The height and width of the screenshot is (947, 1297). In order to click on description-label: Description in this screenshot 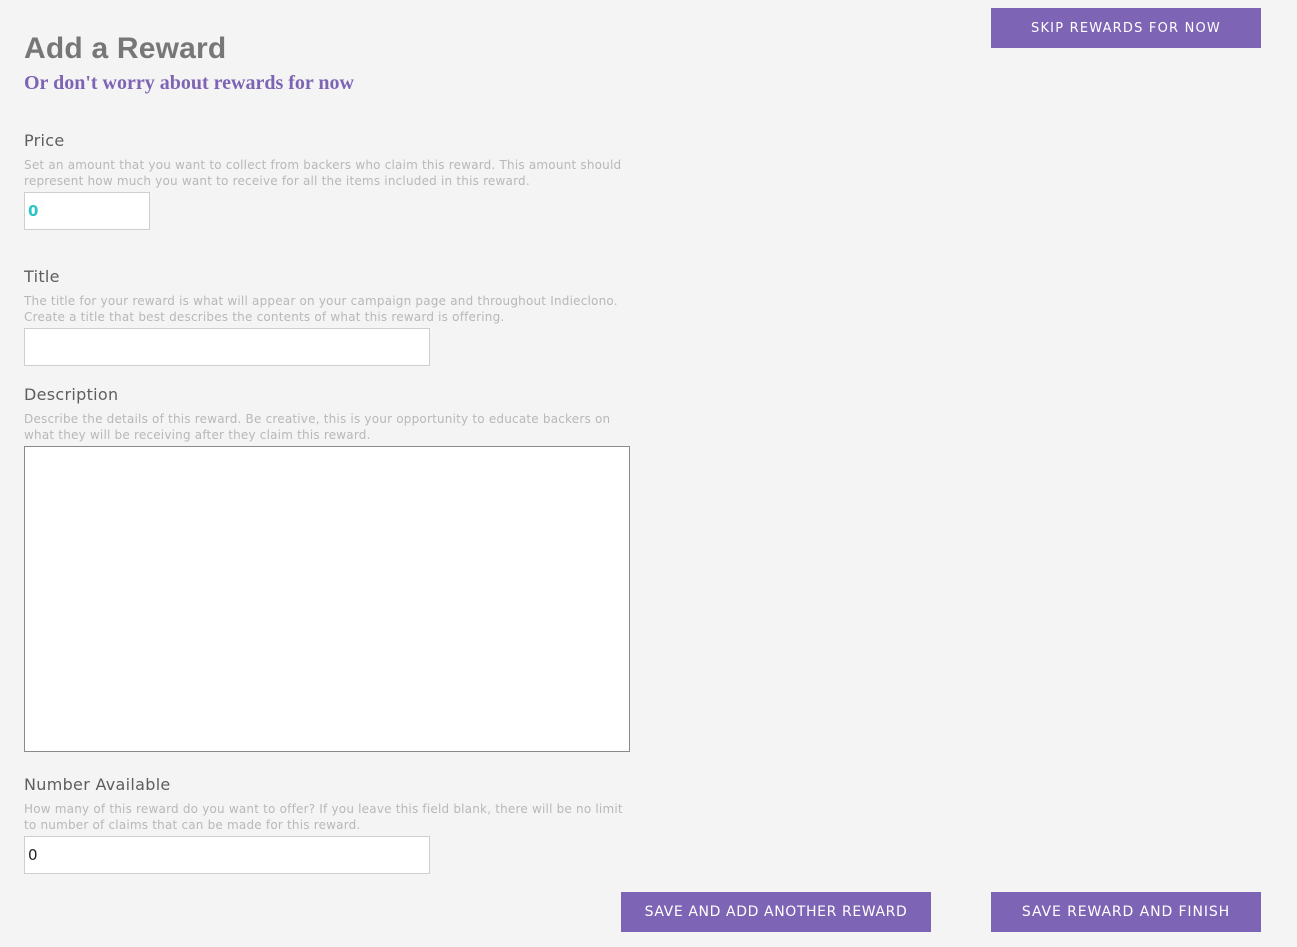, I will do `click(71, 394)`.